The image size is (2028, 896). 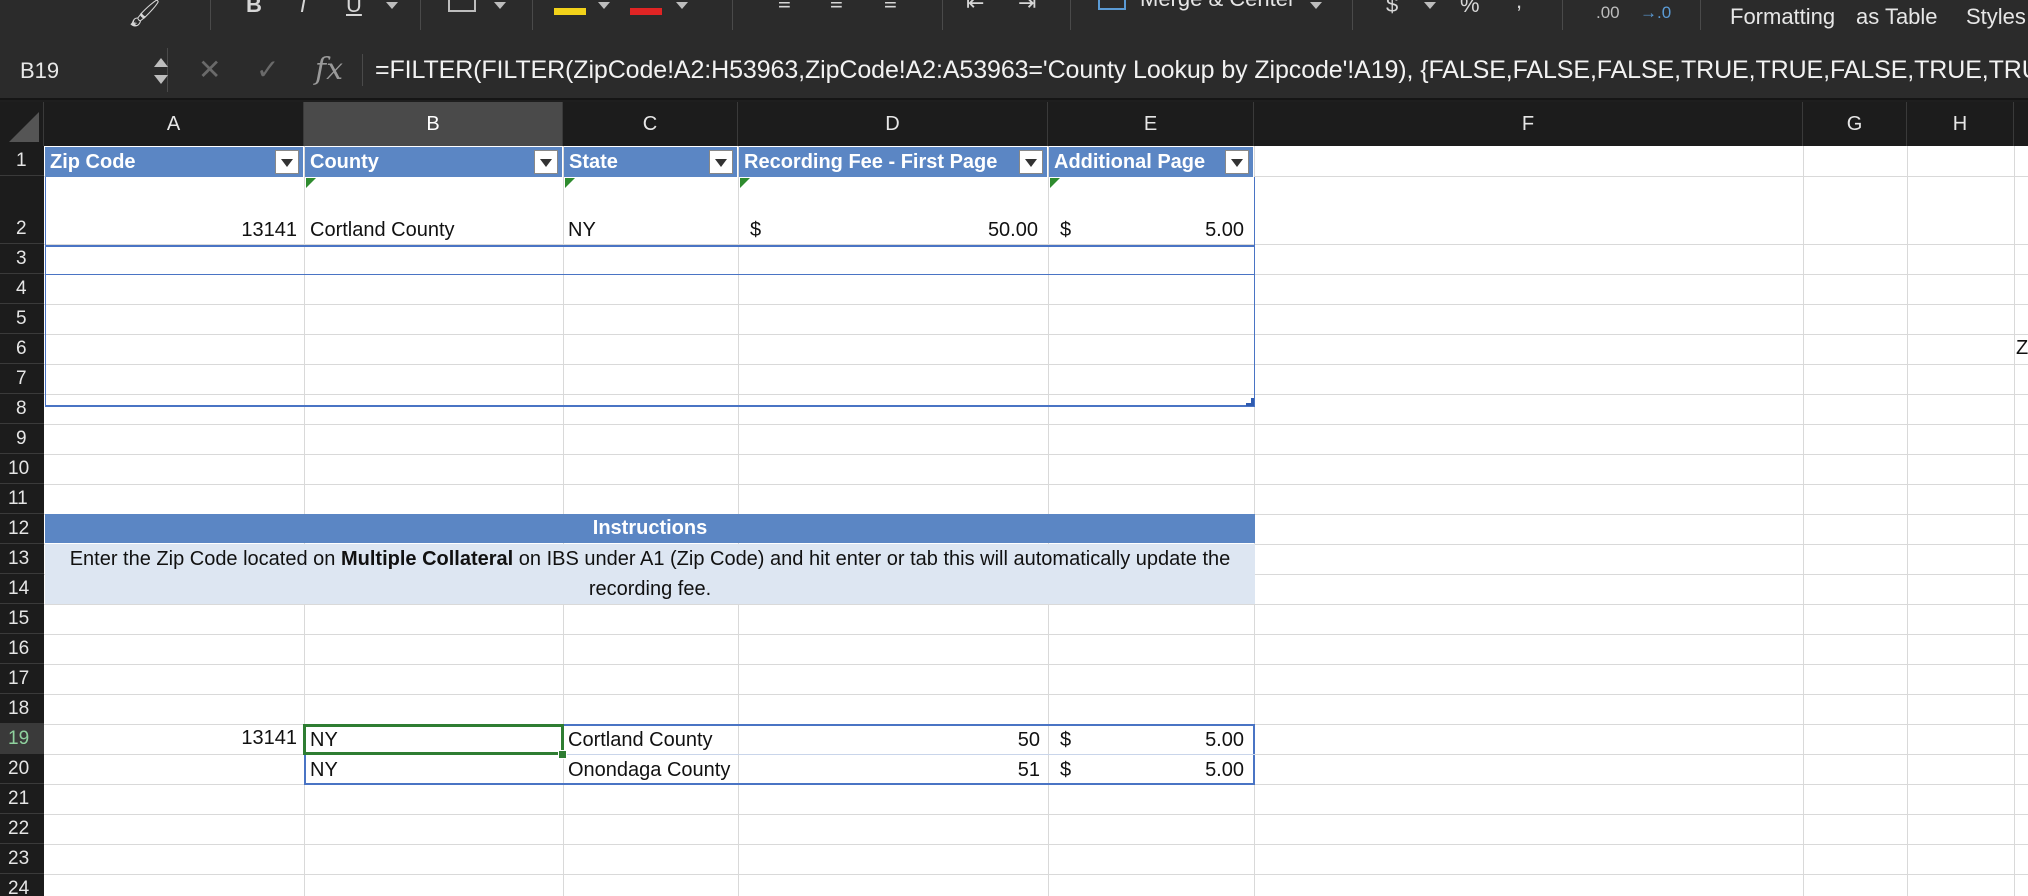 What do you see at coordinates (1217, 6) in the screenshot?
I see `merge-center-button: Merge & Center` at bounding box center [1217, 6].